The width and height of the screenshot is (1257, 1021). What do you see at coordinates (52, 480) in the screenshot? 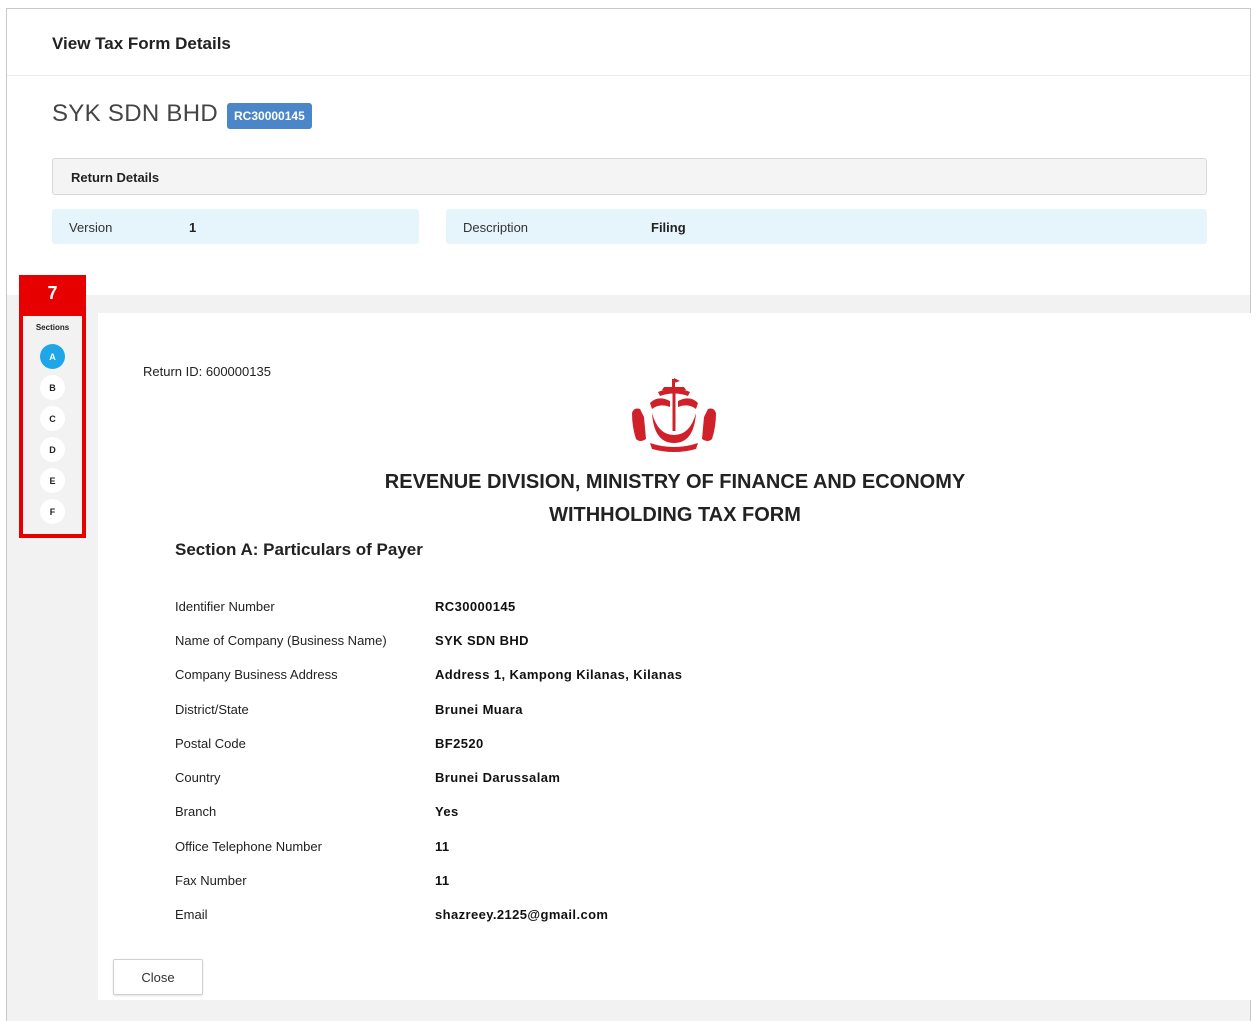
I see `section-button-e: E` at bounding box center [52, 480].